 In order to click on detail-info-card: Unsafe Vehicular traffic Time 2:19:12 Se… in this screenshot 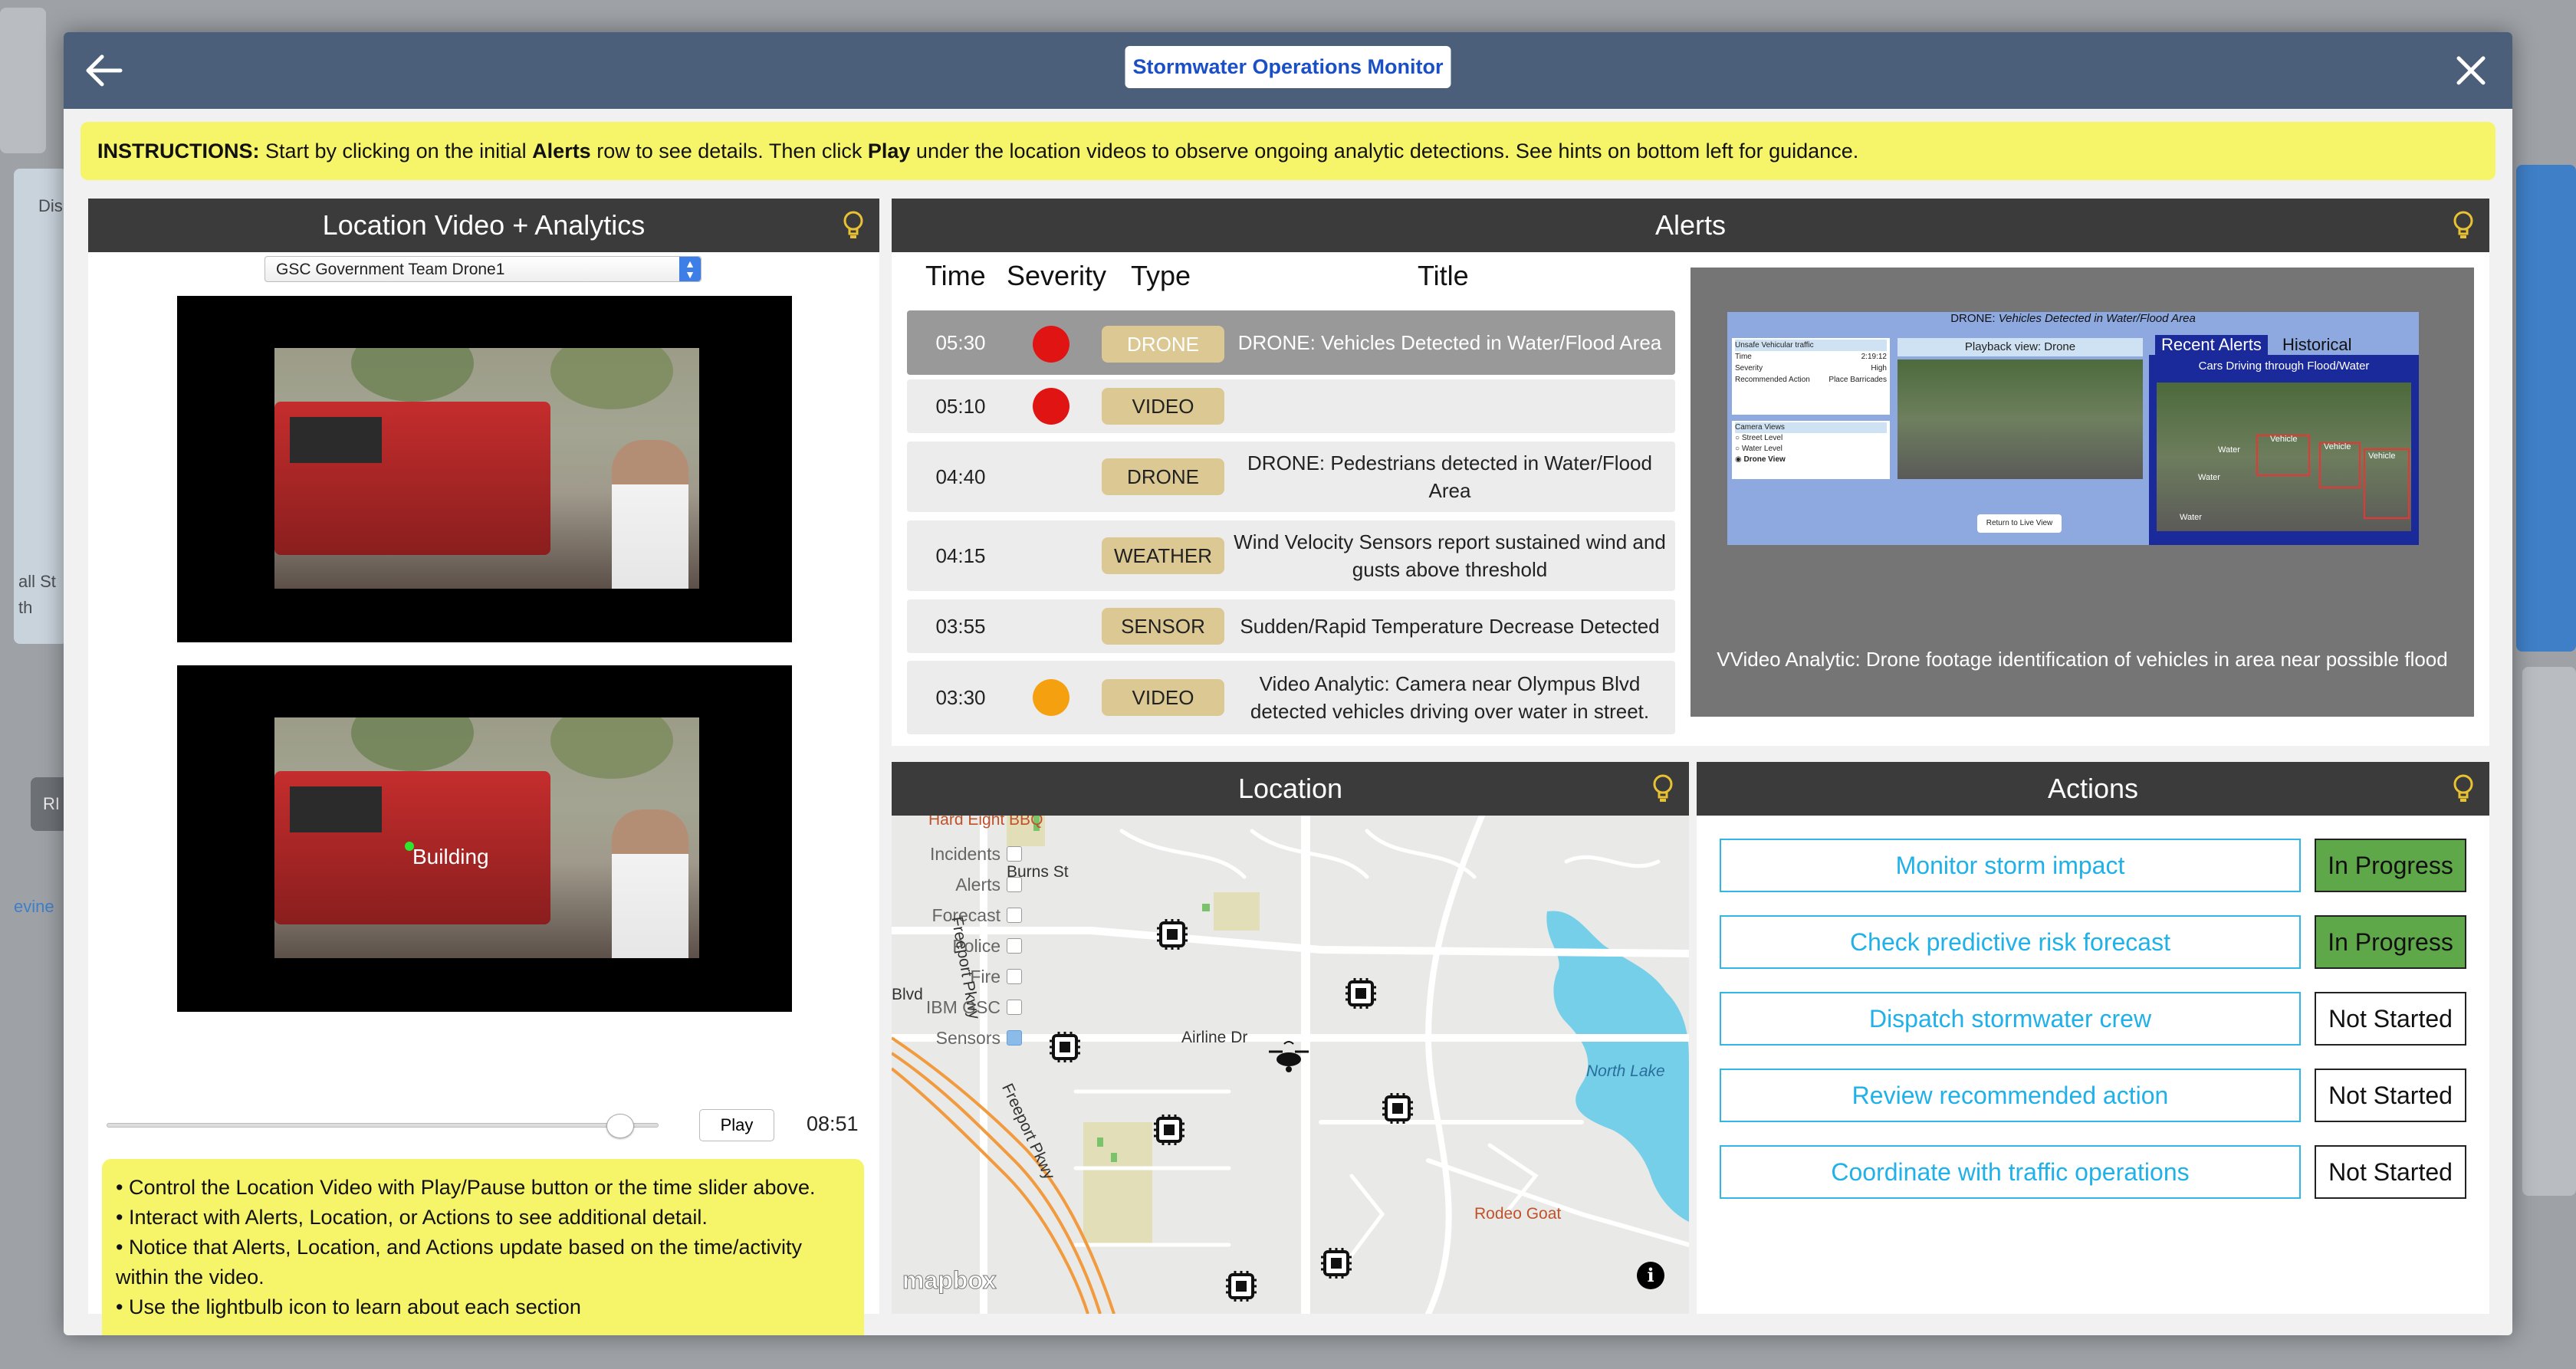, I will do `click(1811, 376)`.